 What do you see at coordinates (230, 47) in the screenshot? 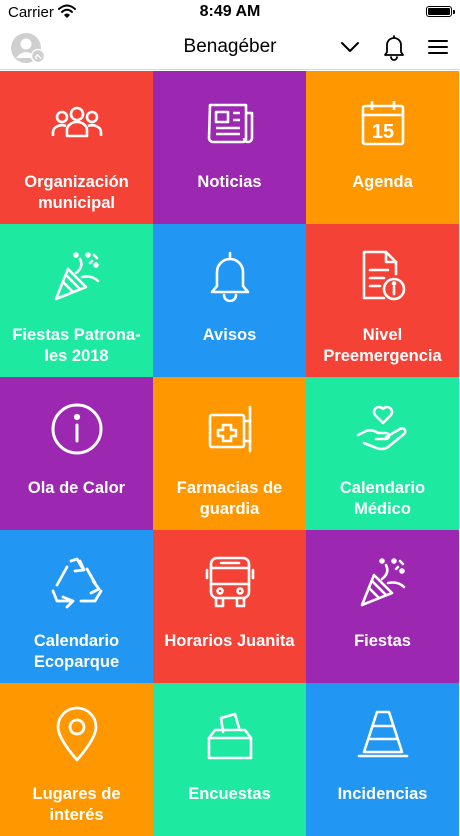
I see `nav-bar: Benagéber` at bounding box center [230, 47].